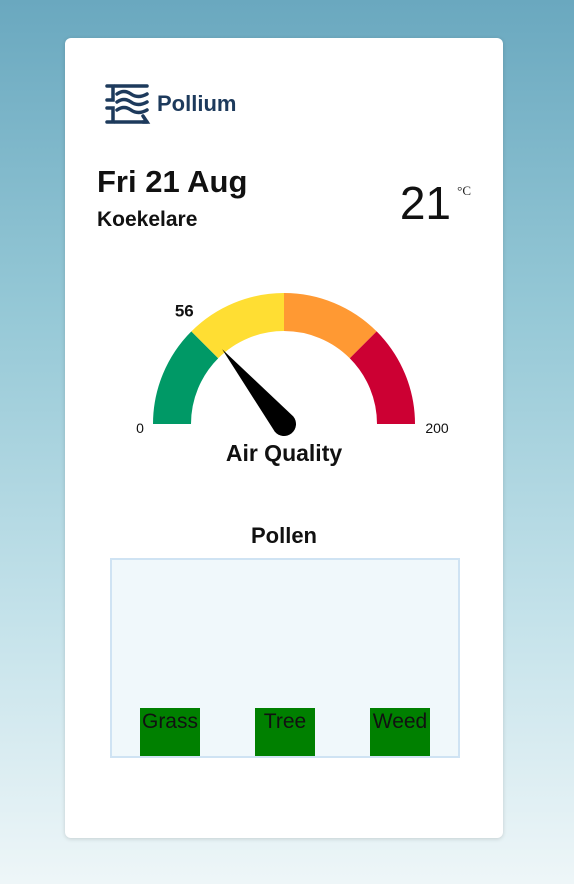 Image resolution: width=574 pixels, height=884 pixels. I want to click on date-heading: Fri 21 Aug, so click(172, 181).